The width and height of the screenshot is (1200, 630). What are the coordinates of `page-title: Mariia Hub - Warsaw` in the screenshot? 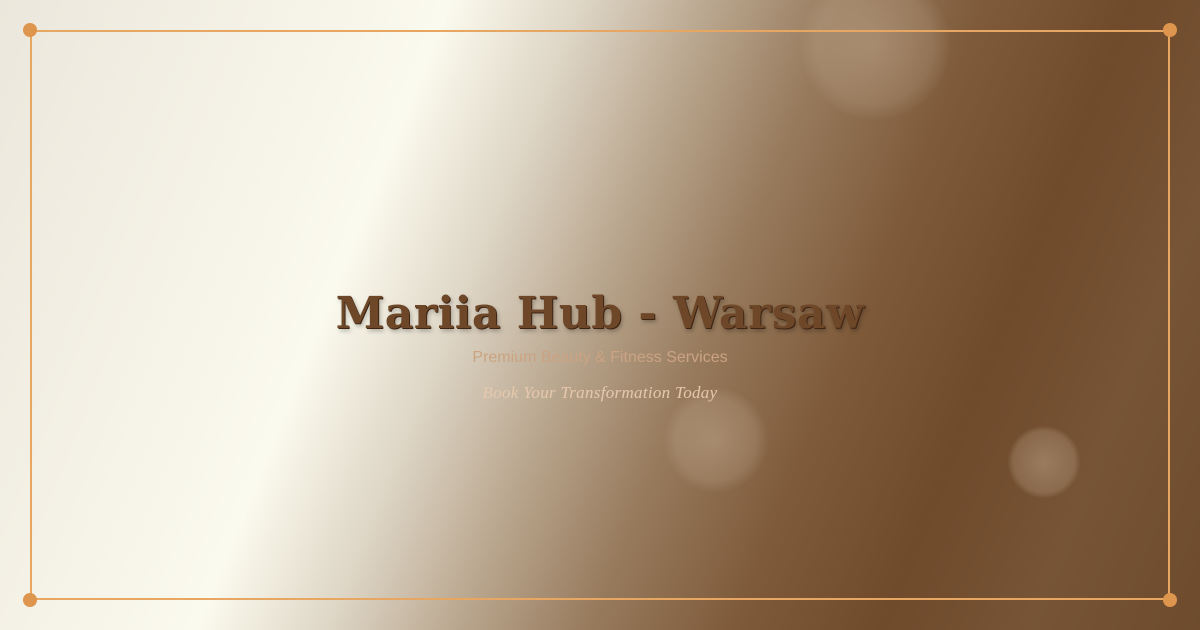 It's located at (600, 313).